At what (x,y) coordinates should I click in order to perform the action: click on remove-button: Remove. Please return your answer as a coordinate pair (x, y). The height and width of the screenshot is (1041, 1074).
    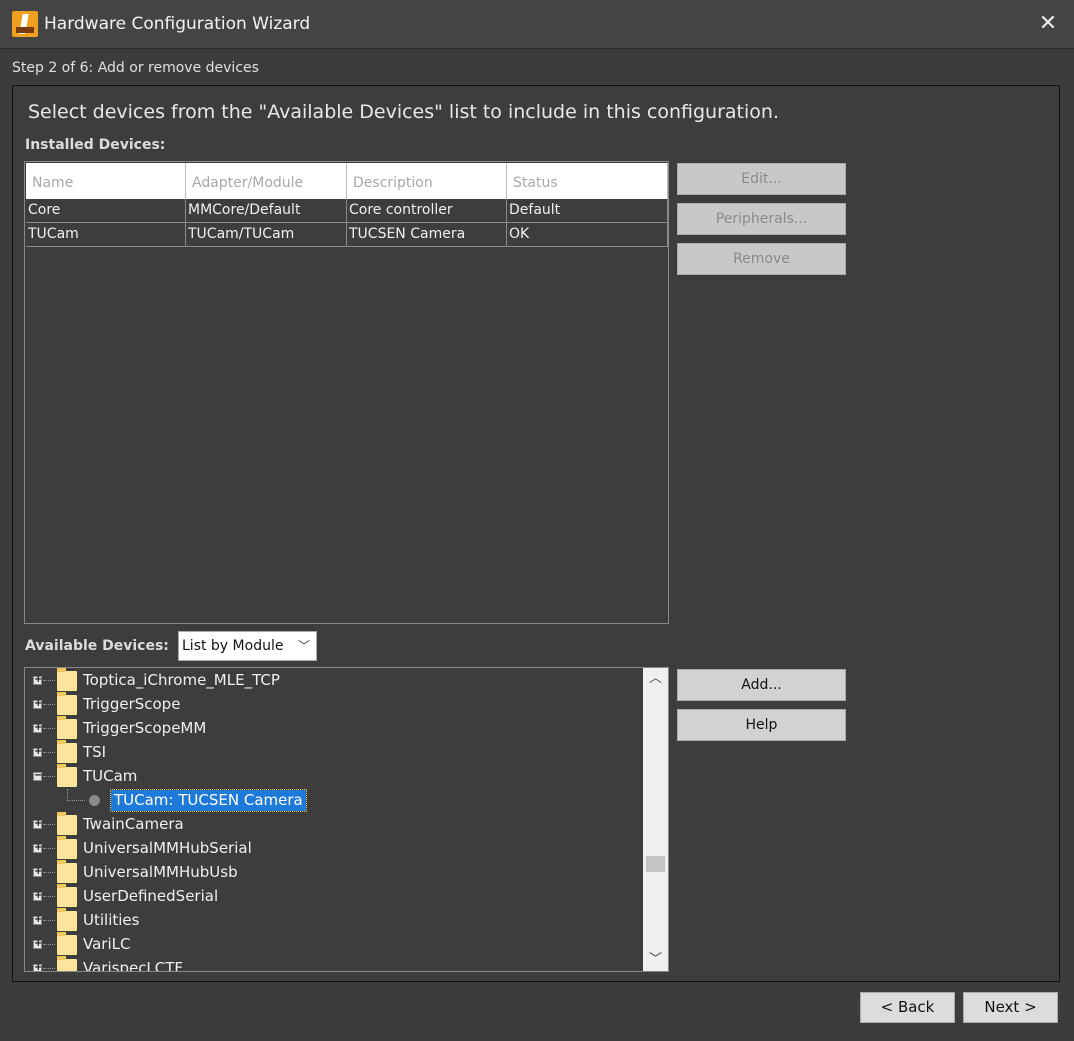
    Looking at the image, I should click on (761, 259).